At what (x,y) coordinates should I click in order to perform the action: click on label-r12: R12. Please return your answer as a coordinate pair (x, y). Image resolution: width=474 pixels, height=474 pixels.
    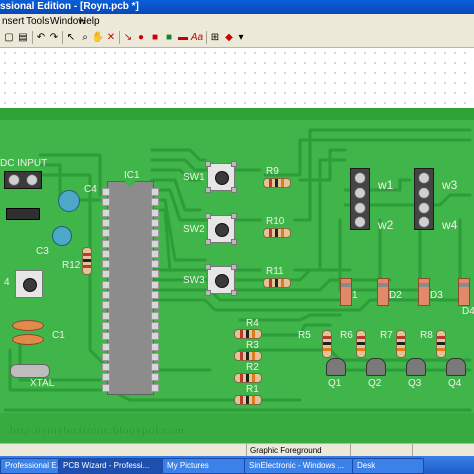
    Looking at the image, I should click on (71, 265).